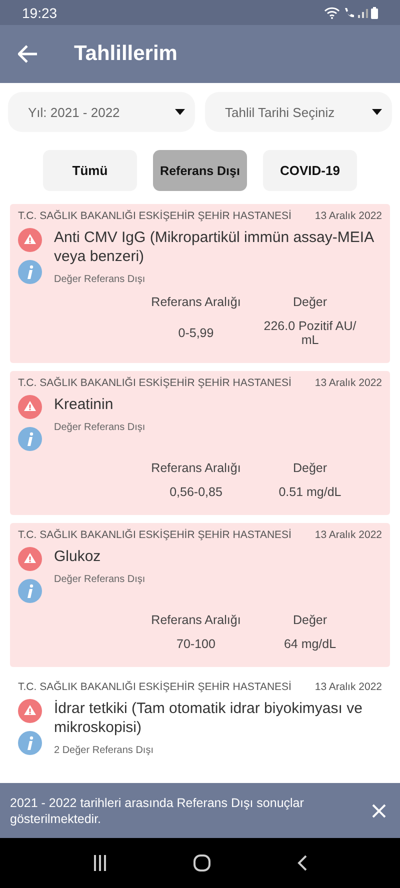 This screenshot has height=888, width=400. What do you see at coordinates (332, 12) in the screenshot?
I see `wifi-icon` at bounding box center [332, 12].